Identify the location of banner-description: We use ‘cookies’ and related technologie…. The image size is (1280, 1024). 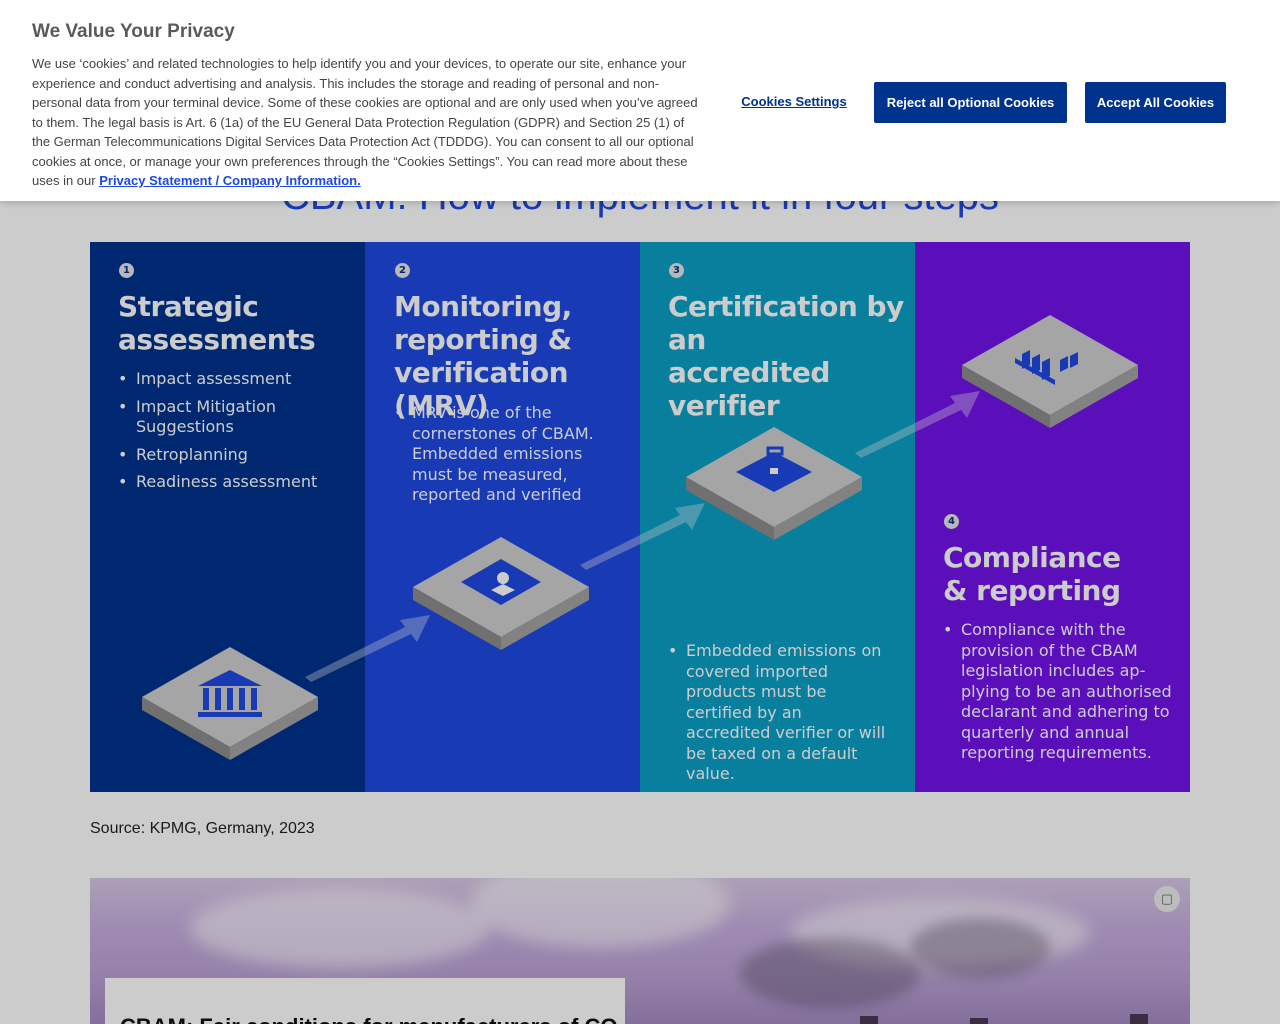
(365, 122).